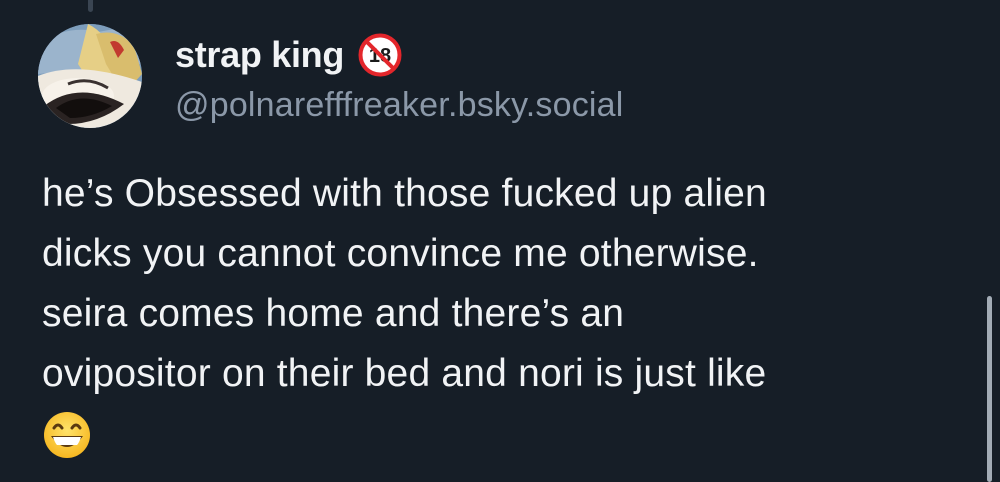 Image resolution: width=1000 pixels, height=482 pixels. What do you see at coordinates (380, 55) in the screenshot?
I see `no-under-18-icon: 18` at bounding box center [380, 55].